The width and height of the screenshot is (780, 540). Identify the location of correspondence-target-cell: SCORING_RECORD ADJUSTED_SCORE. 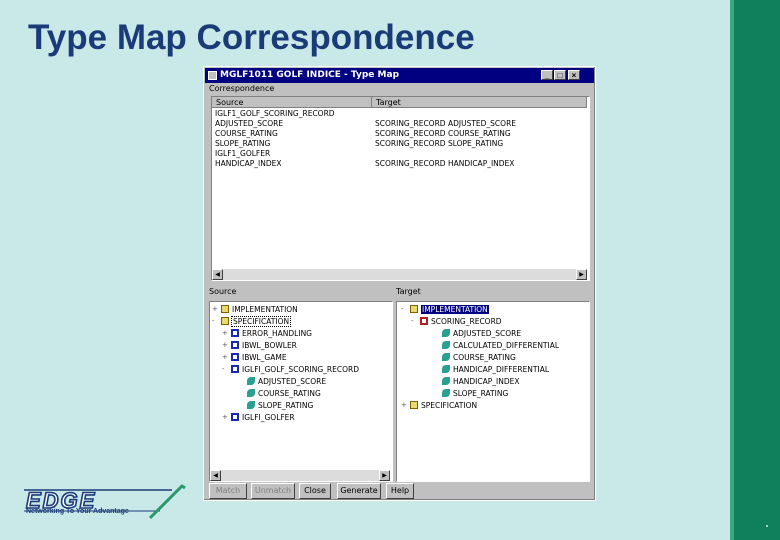
(446, 123).